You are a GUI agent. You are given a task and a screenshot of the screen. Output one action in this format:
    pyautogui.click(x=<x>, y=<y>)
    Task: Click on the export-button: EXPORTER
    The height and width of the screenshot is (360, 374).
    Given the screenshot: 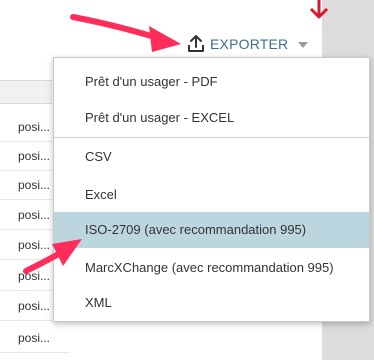 What is the action you would take?
    pyautogui.click(x=247, y=44)
    